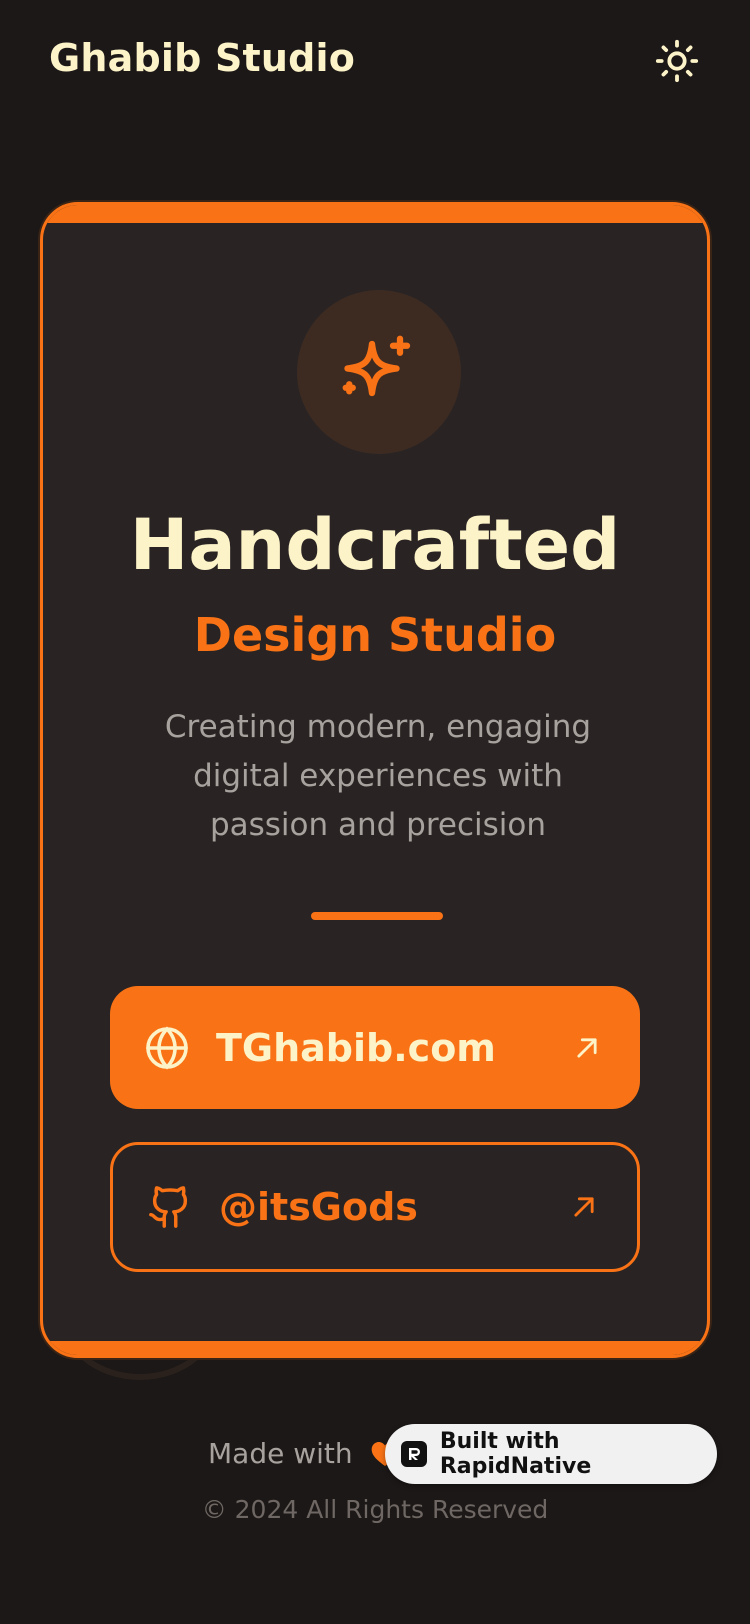 The height and width of the screenshot is (1624, 750). What do you see at coordinates (318, 1207) in the screenshot?
I see `github-link-label: @itsGods` at bounding box center [318, 1207].